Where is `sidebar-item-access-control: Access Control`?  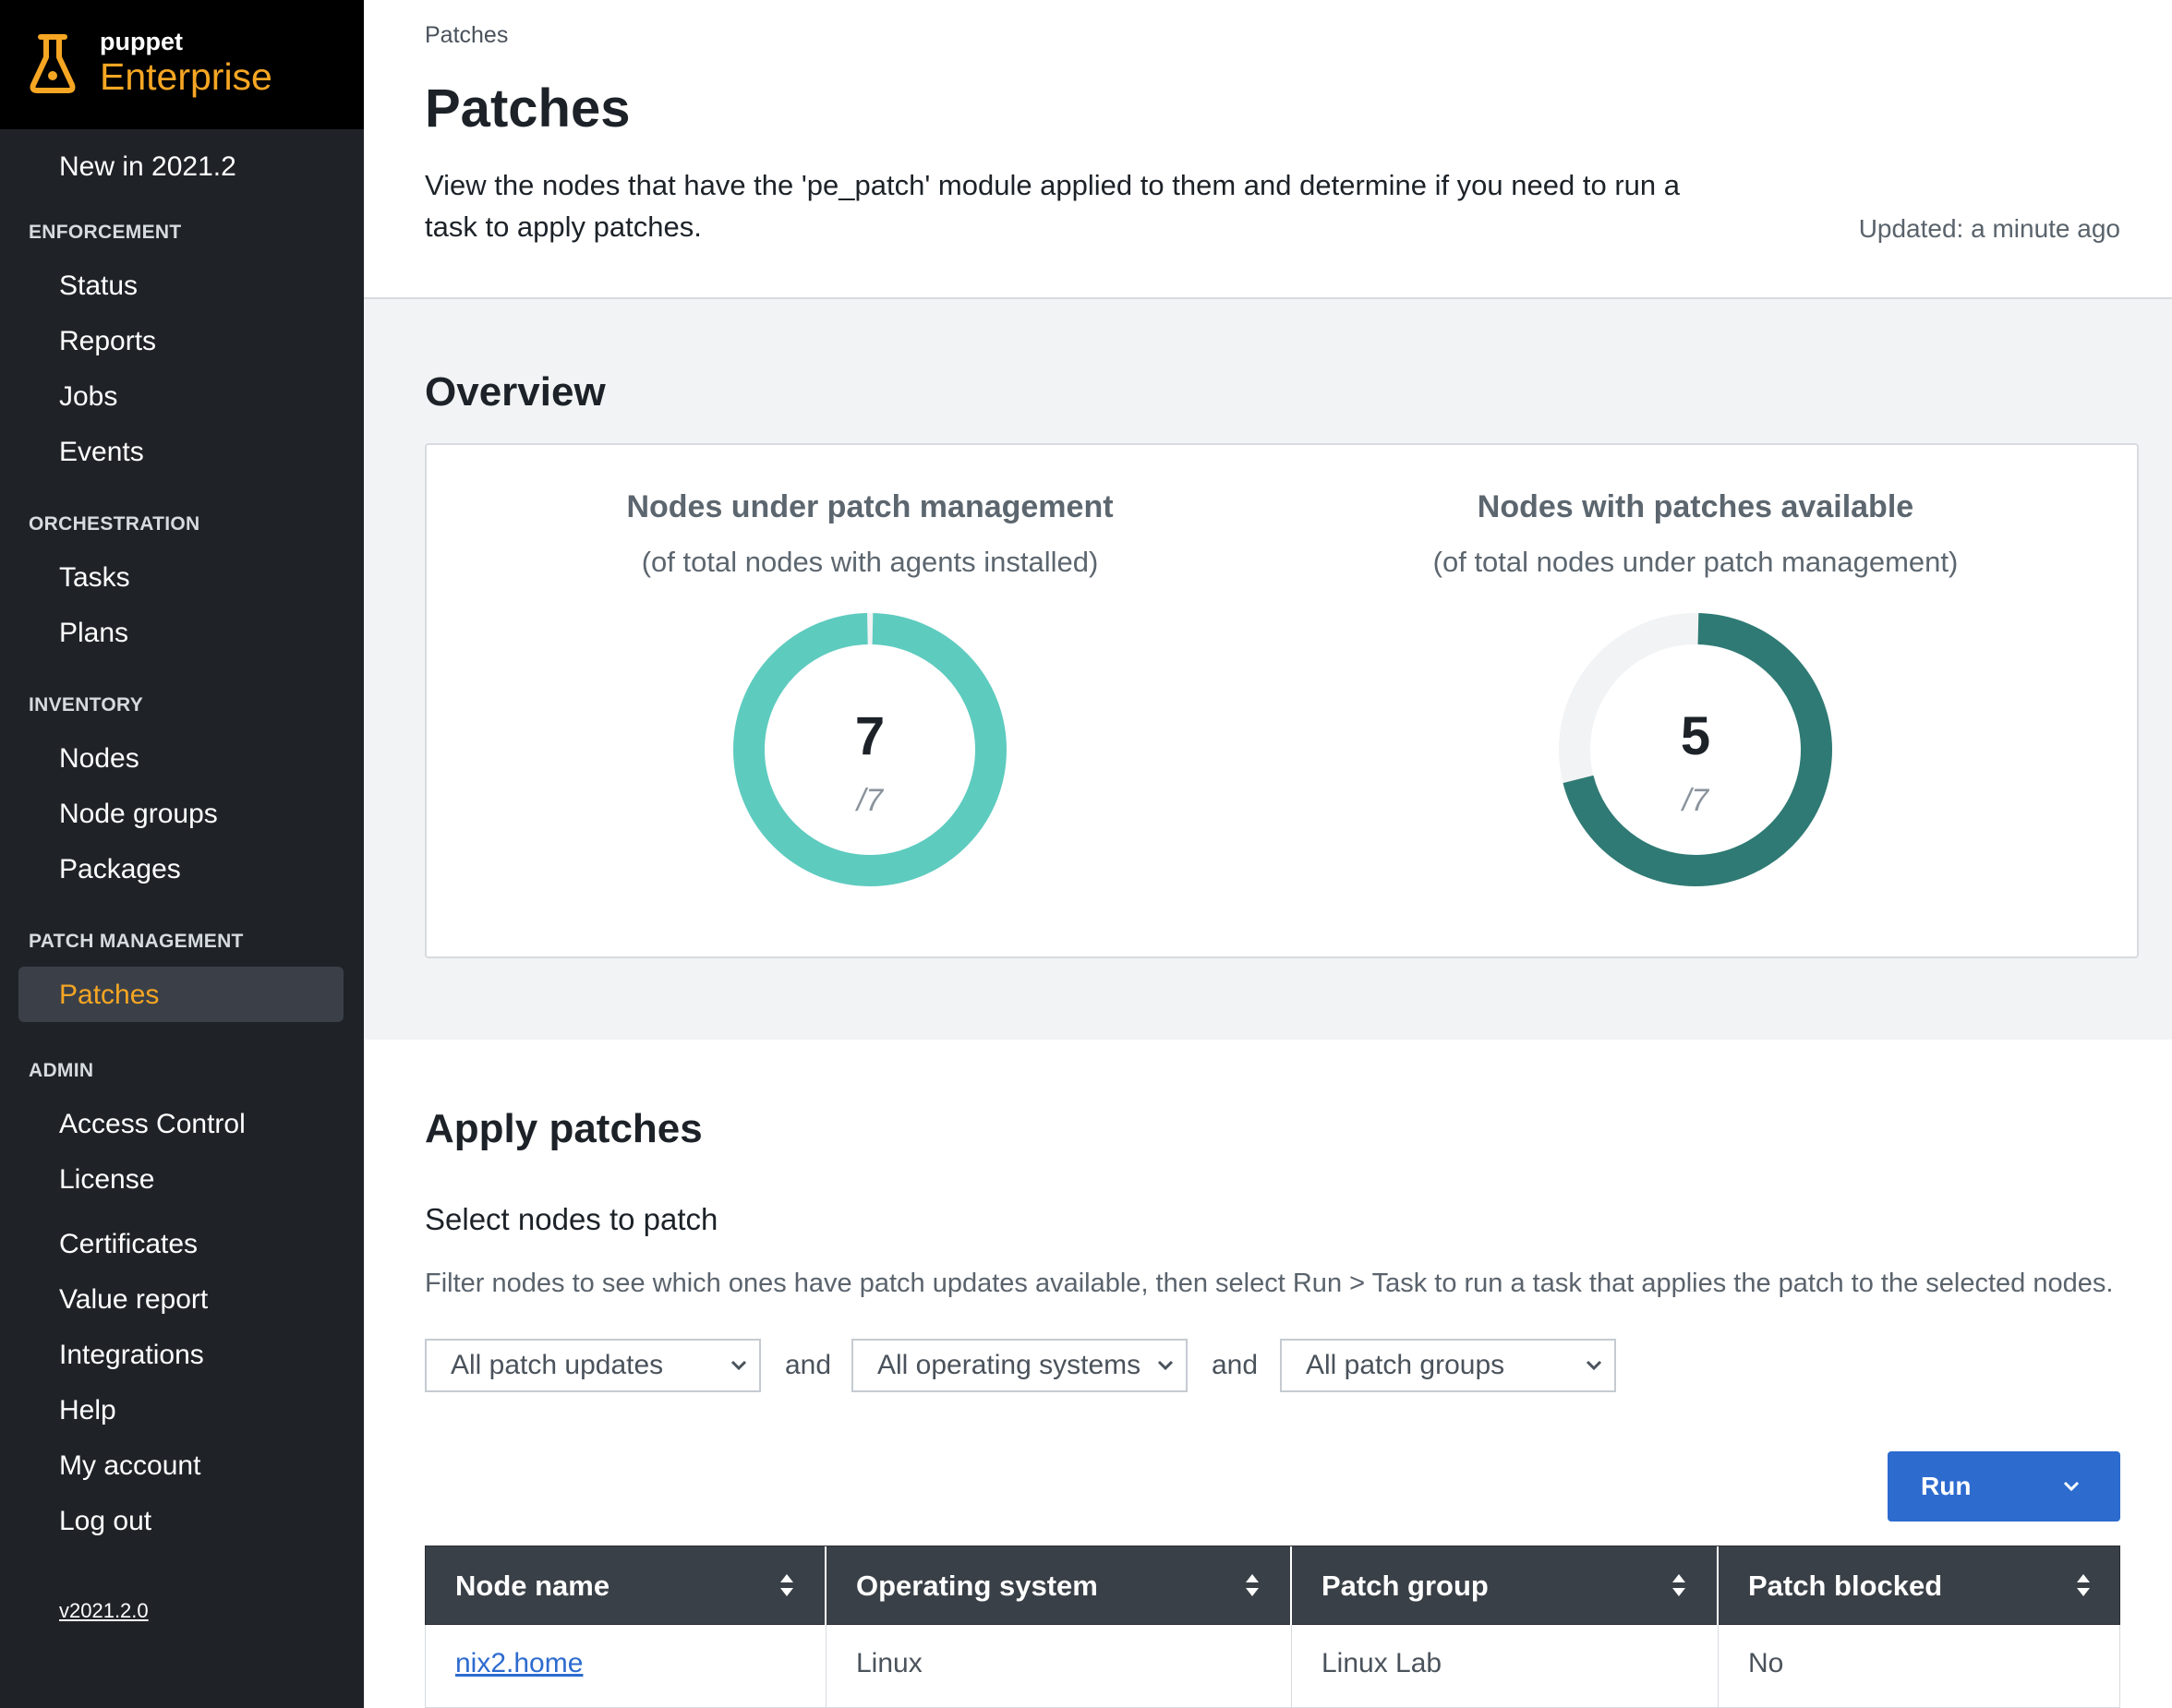
sidebar-item-access-control: Access Control is located at coordinates (152, 1124).